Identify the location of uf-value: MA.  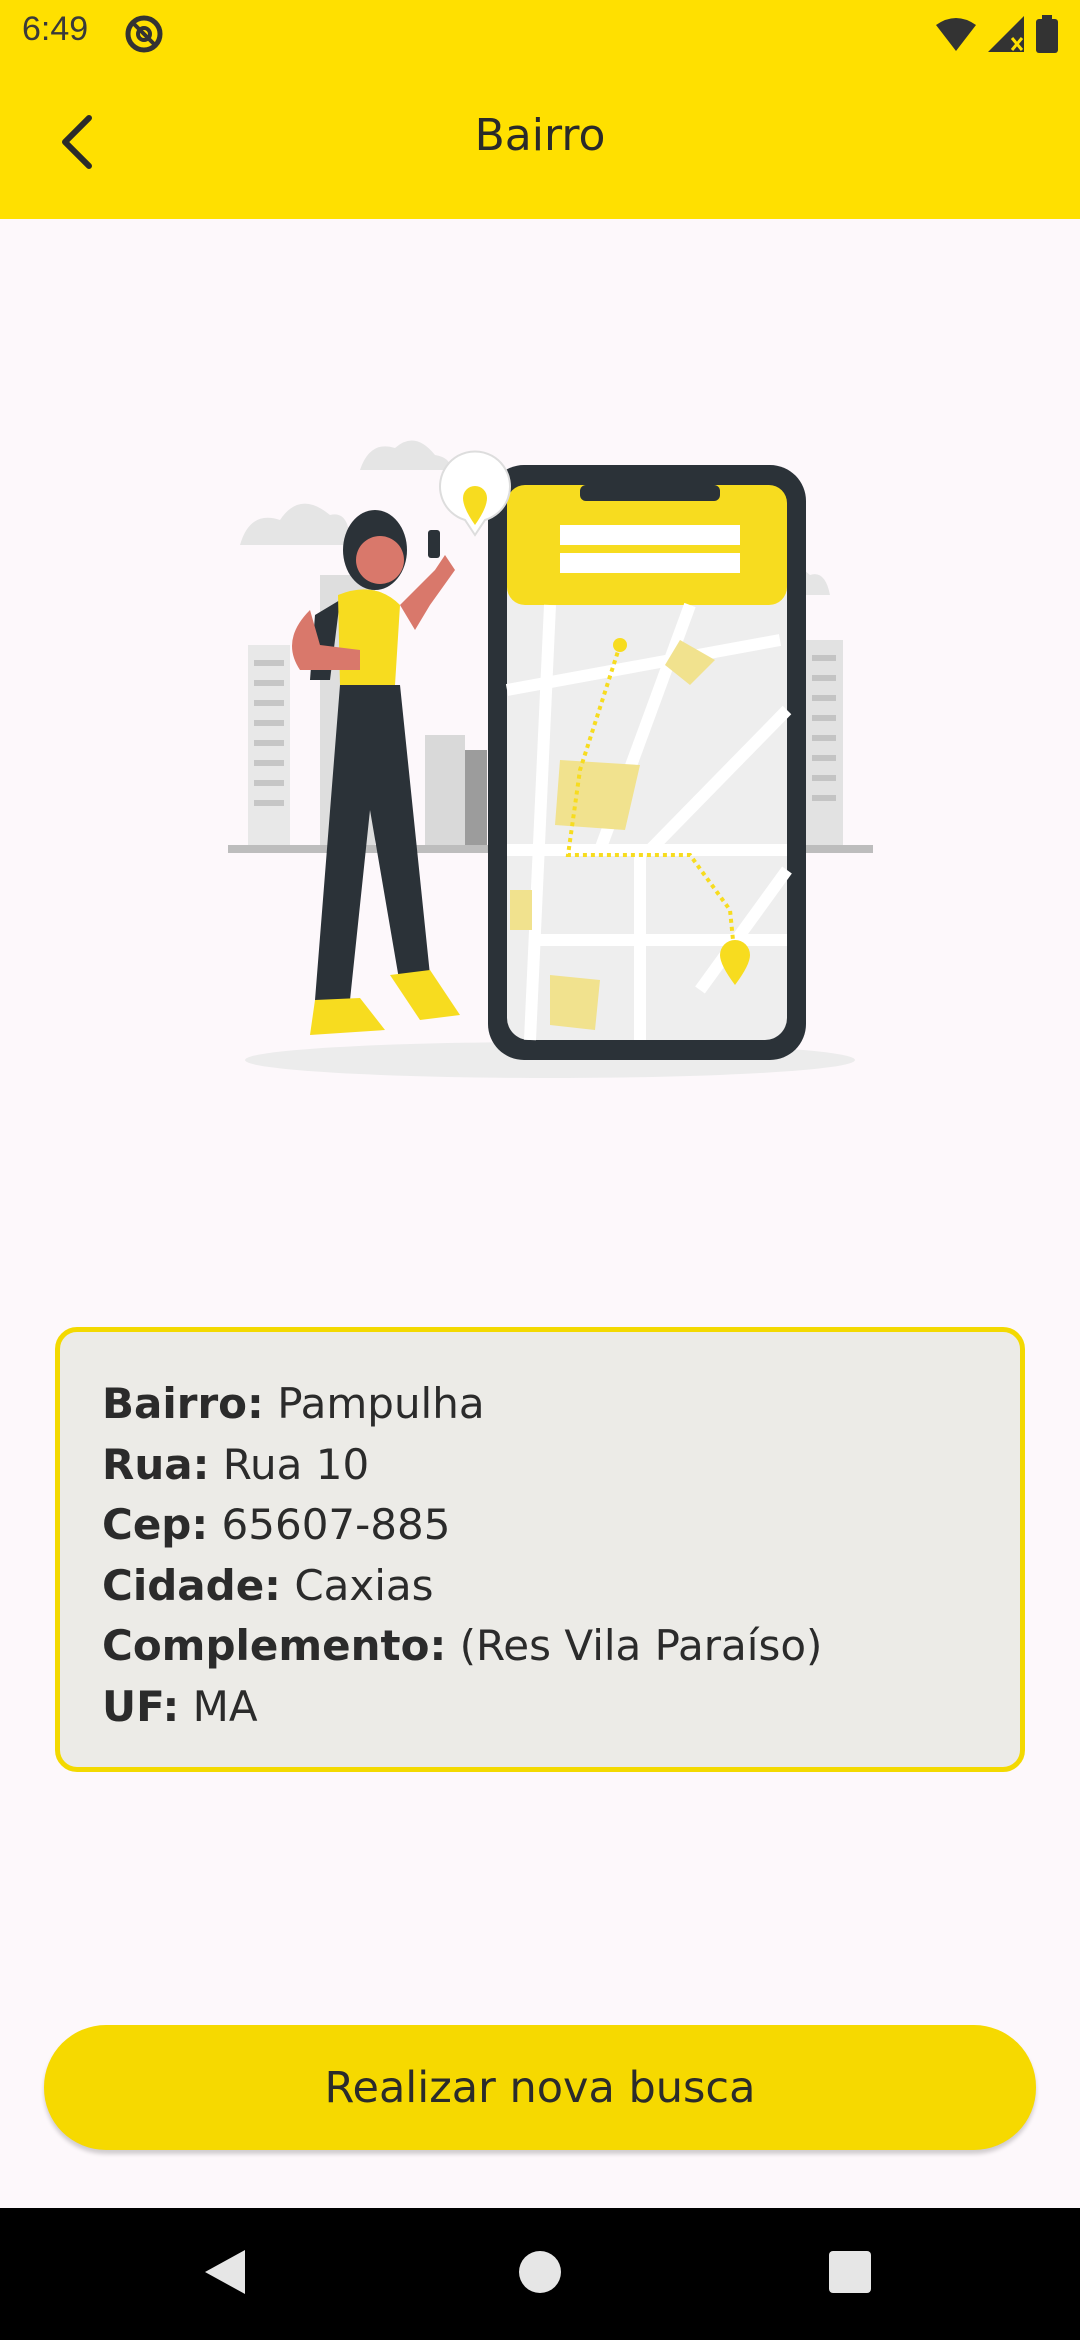
(225, 1706).